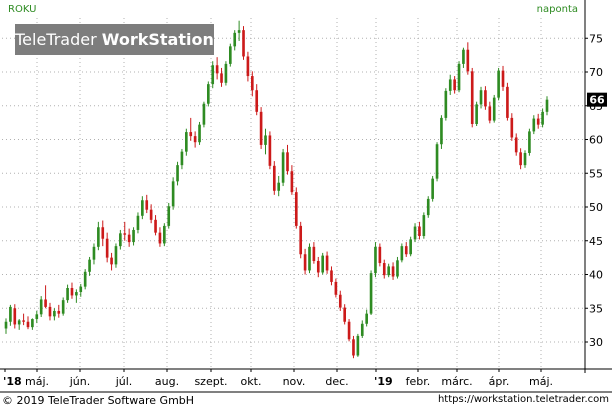 Image resolution: width=612 pixels, height=409 pixels. What do you see at coordinates (596, 308) in the screenshot?
I see `y-tick-label: 35` at bounding box center [596, 308].